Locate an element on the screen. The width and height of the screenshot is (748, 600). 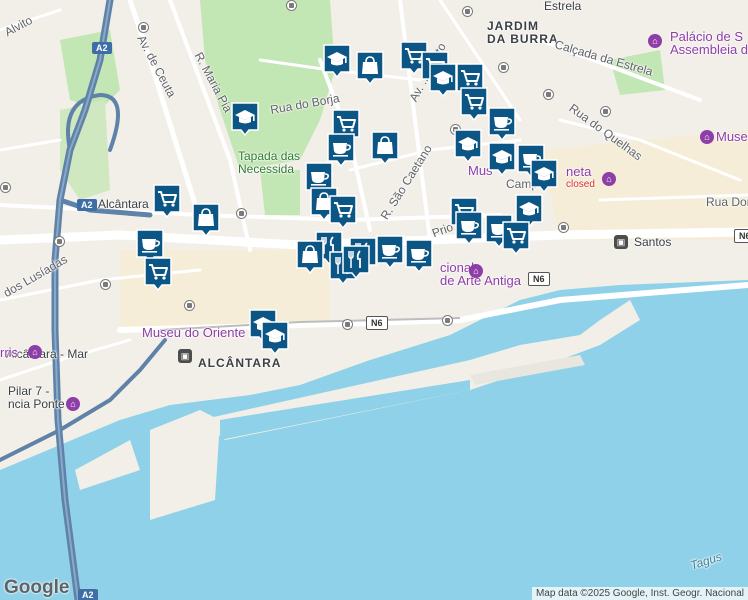
park-label-tapada: Tapada das Necessida is located at coordinates (269, 163).